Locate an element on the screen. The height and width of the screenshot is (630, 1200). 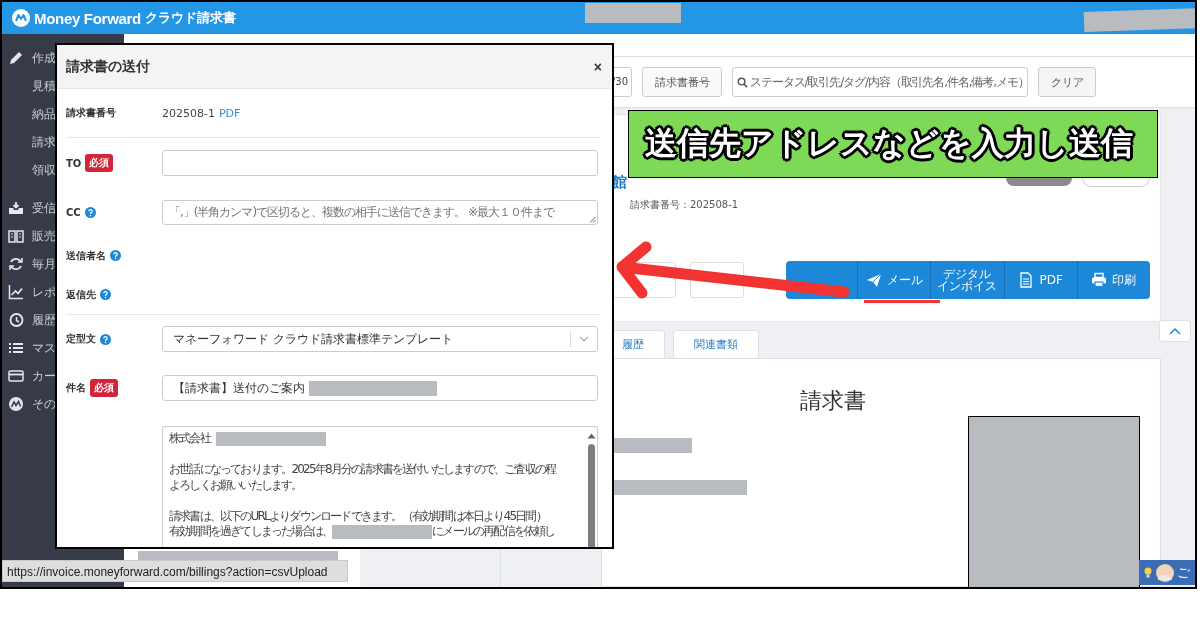
field-label: 返信先 is located at coordinates (81, 294).